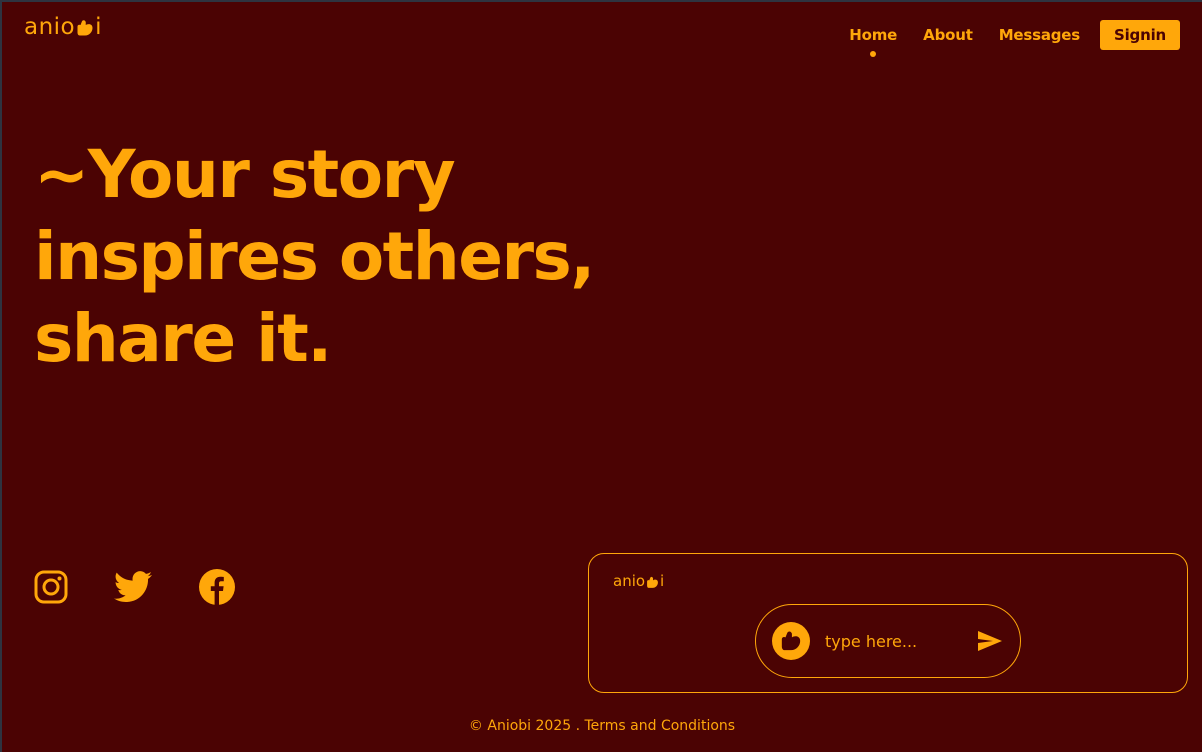  I want to click on hero-line-1: ~Your story, so click(245, 174).